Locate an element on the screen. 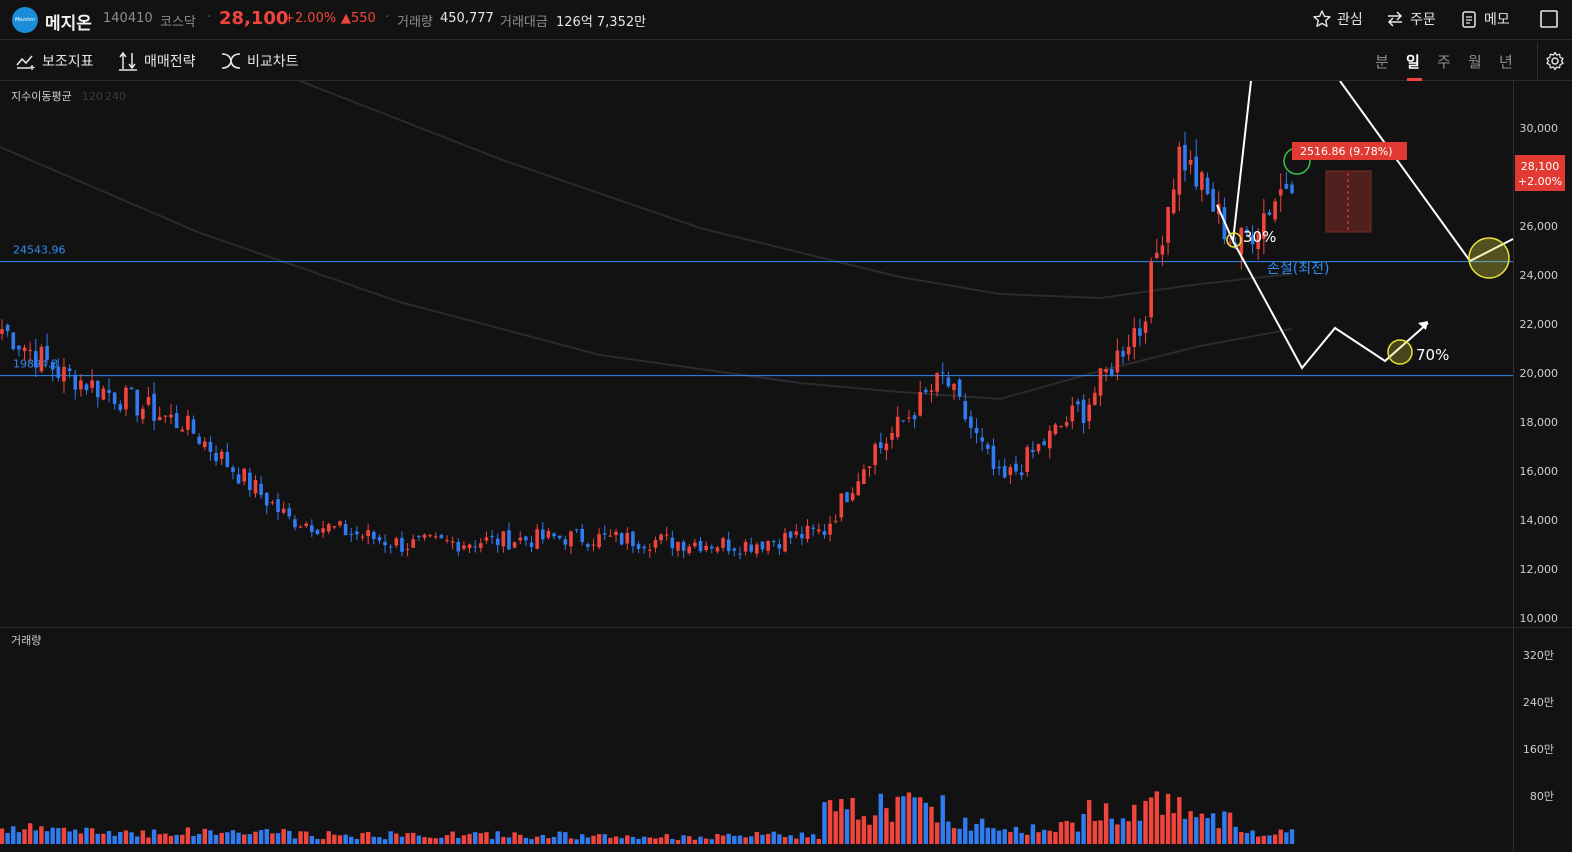 The height and width of the screenshot is (852, 1572). memo-button: 메모 is located at coordinates (1484, 19).